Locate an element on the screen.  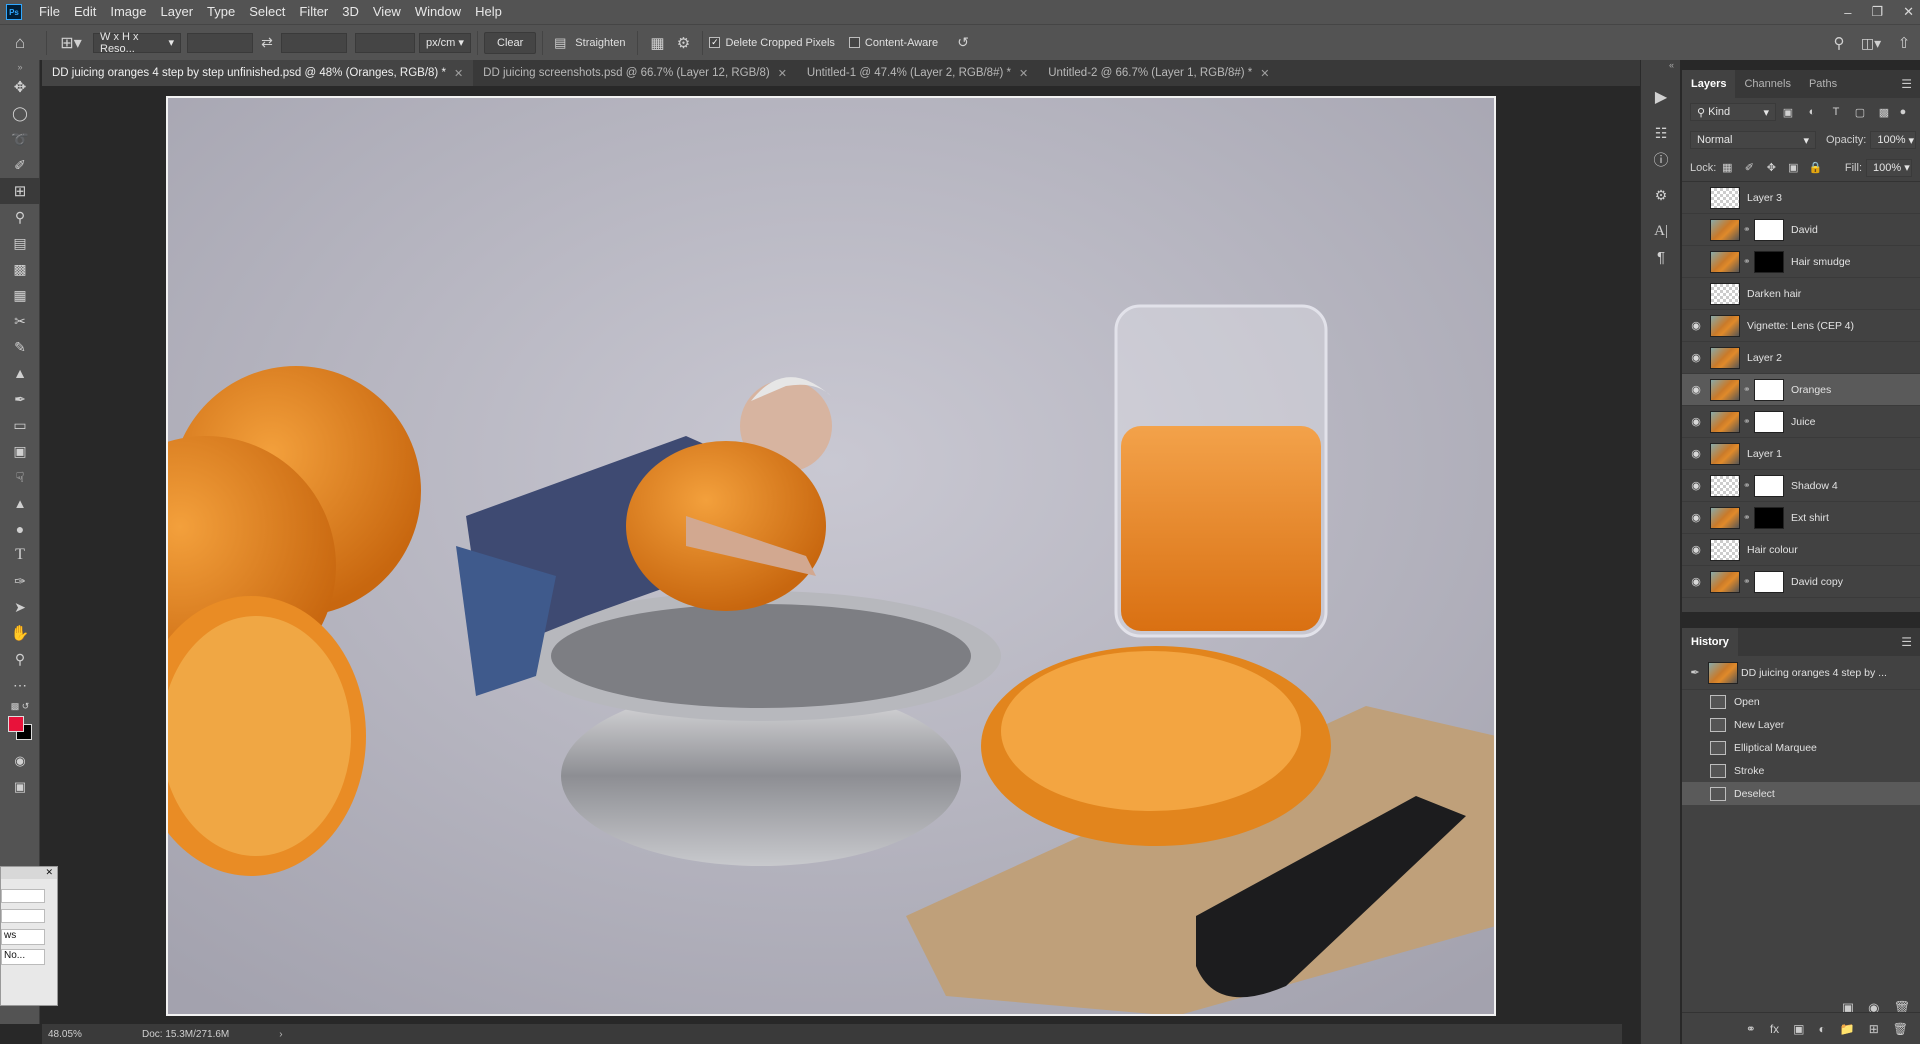
healing-brush-icon: ▤ is located at coordinates (20, 243).